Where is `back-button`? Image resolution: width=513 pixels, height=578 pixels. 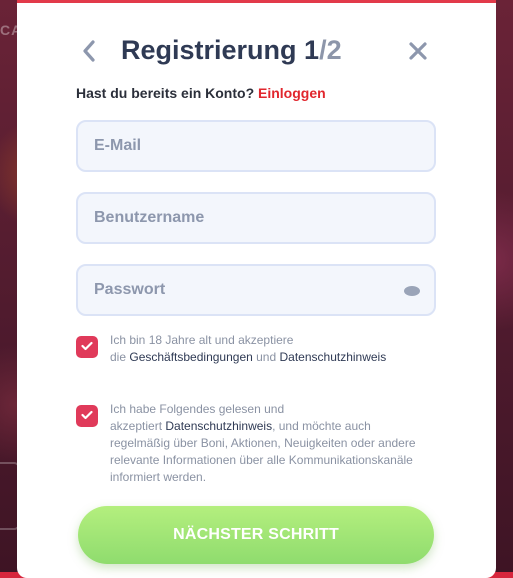
back-button is located at coordinates (89, 53).